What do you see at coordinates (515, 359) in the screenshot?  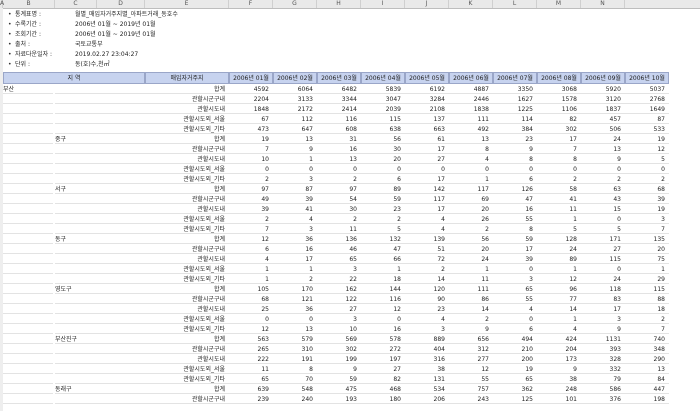 I see `value-cell: 200` at bounding box center [515, 359].